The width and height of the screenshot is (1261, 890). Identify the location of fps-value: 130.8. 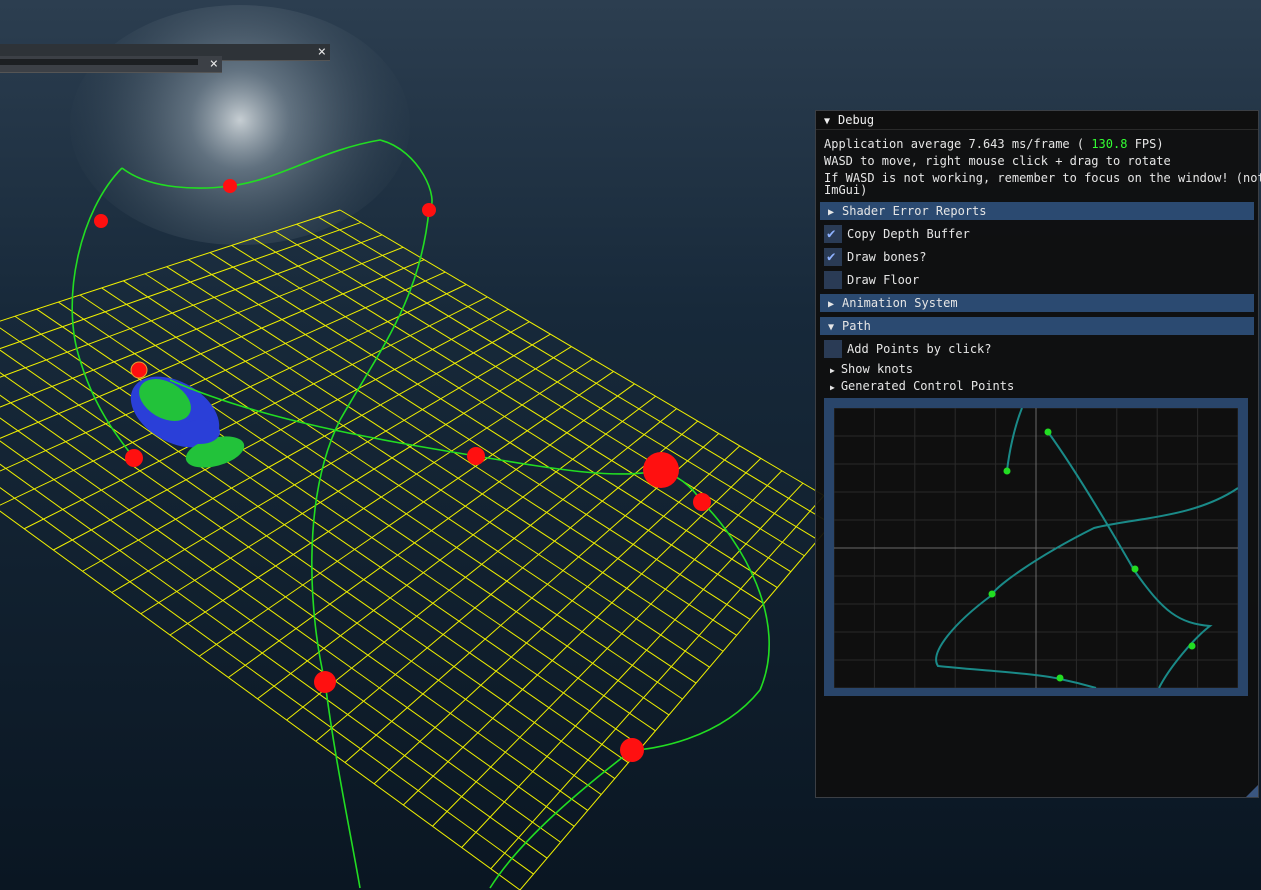
(1109, 144).